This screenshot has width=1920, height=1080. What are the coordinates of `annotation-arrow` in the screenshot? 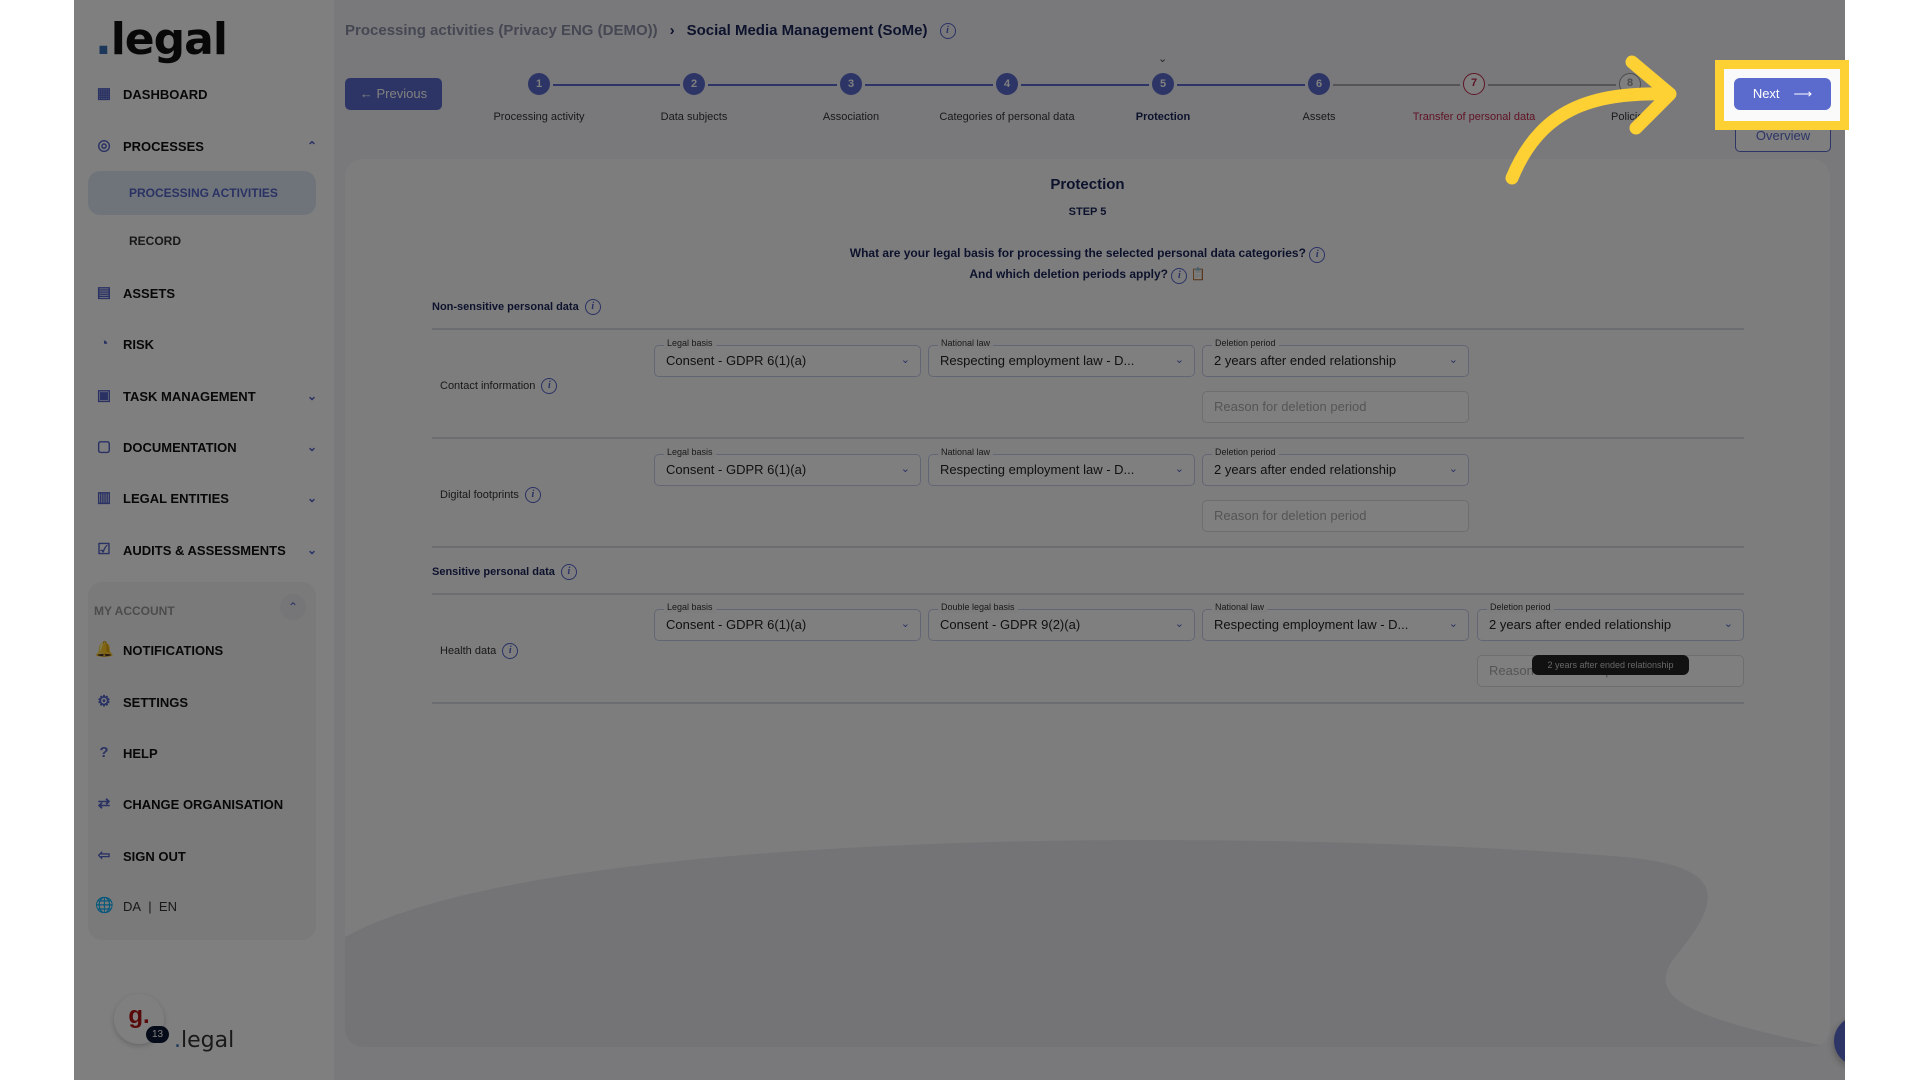 It's located at (1591, 120).